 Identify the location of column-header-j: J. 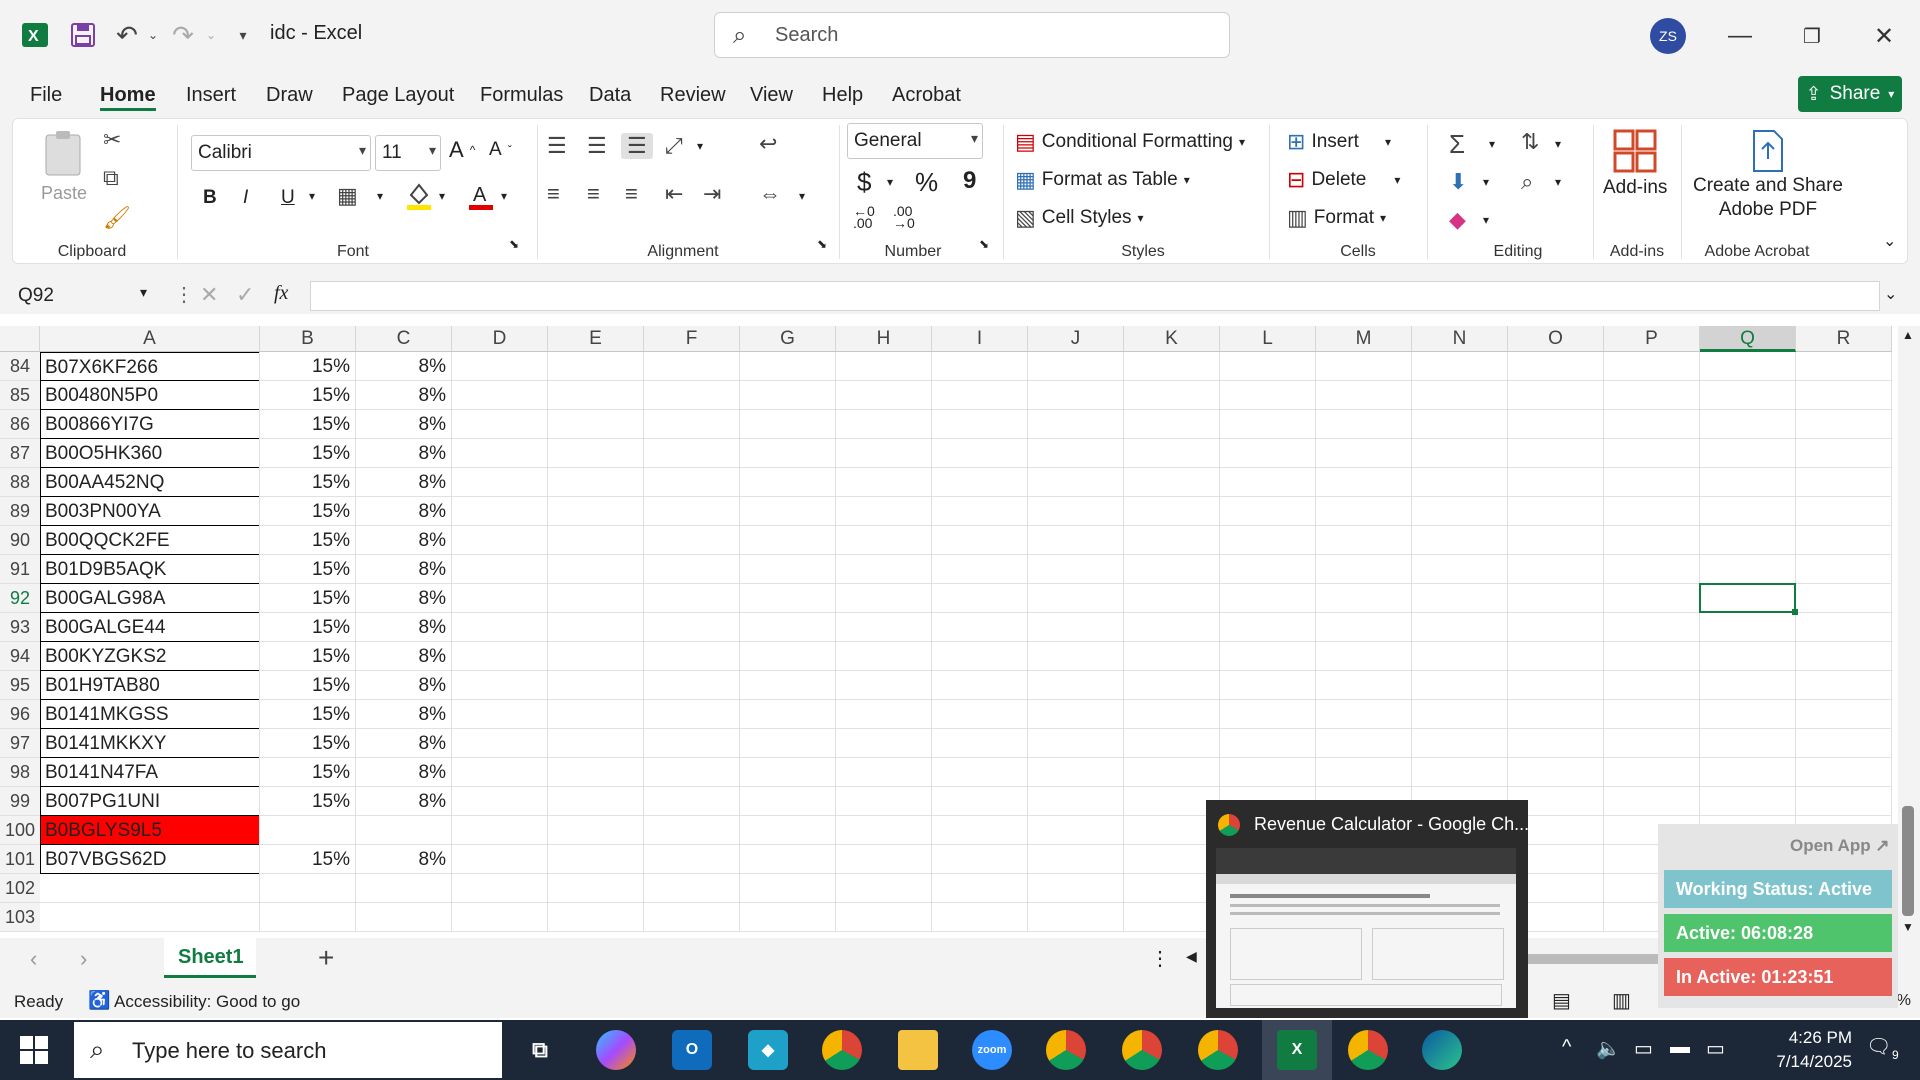
(1076, 339).